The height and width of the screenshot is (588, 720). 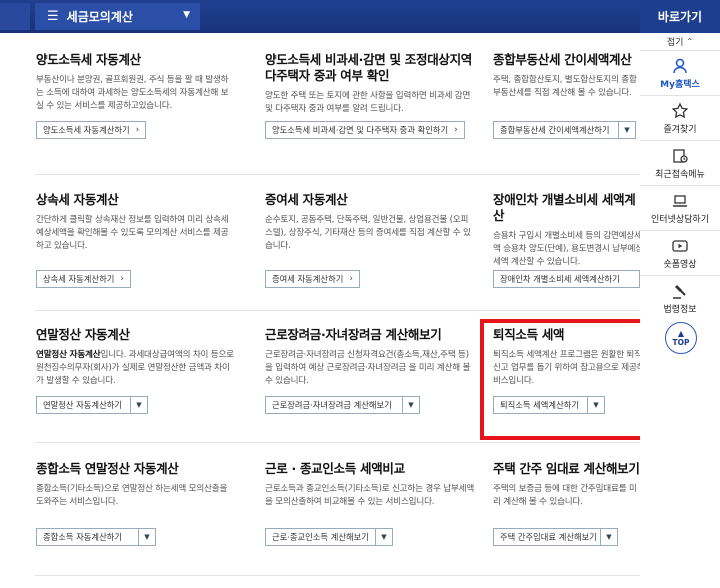 I want to click on card-title: 장애인차 개별소비세 세액계산, so click(x=564, y=207).